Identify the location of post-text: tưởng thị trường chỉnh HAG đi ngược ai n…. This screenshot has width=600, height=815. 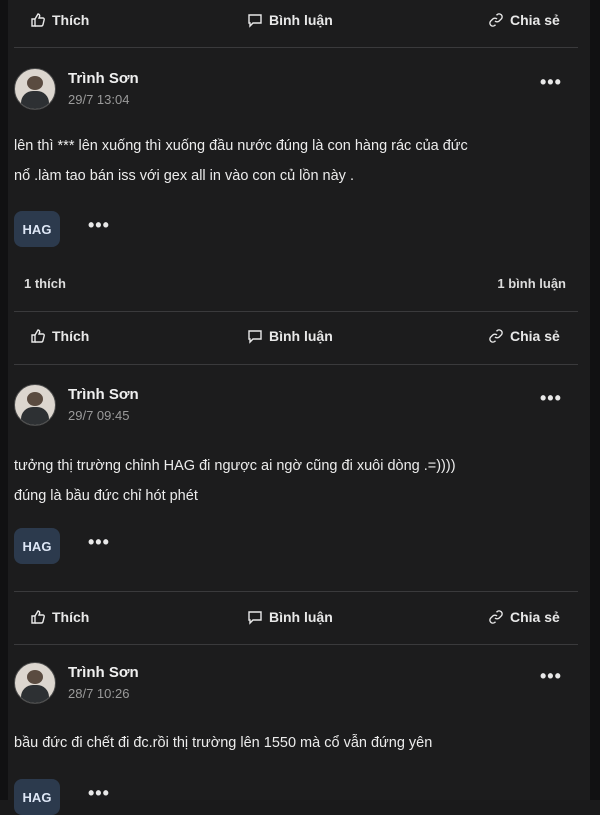
(294, 481).